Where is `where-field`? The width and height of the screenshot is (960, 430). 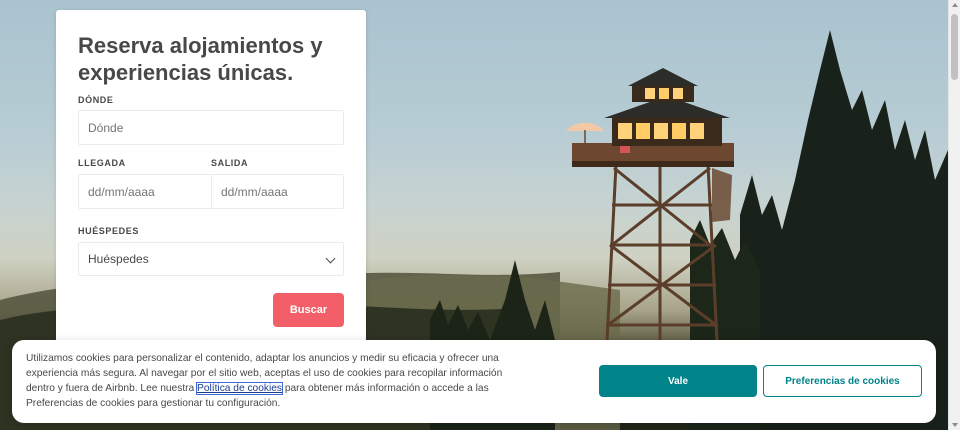
where-field is located at coordinates (211, 127).